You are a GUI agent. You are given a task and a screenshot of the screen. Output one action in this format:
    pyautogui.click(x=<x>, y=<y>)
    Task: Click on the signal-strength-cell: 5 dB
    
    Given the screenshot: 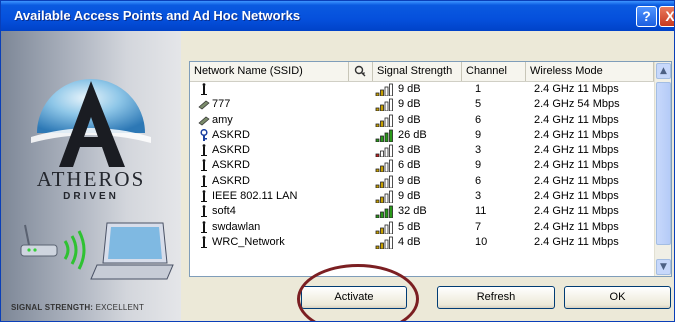 What is the action you would take?
    pyautogui.click(x=409, y=226)
    